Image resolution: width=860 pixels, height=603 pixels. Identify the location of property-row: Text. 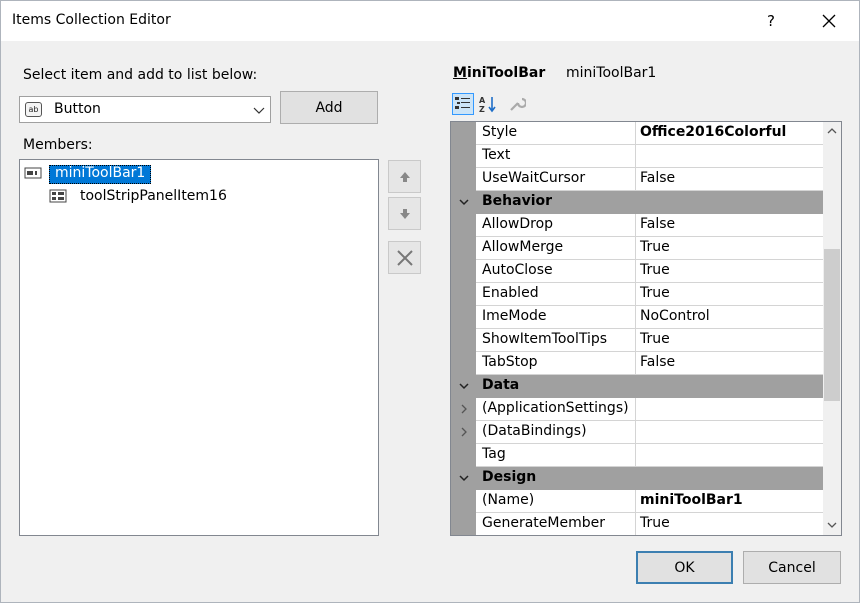
(637, 156).